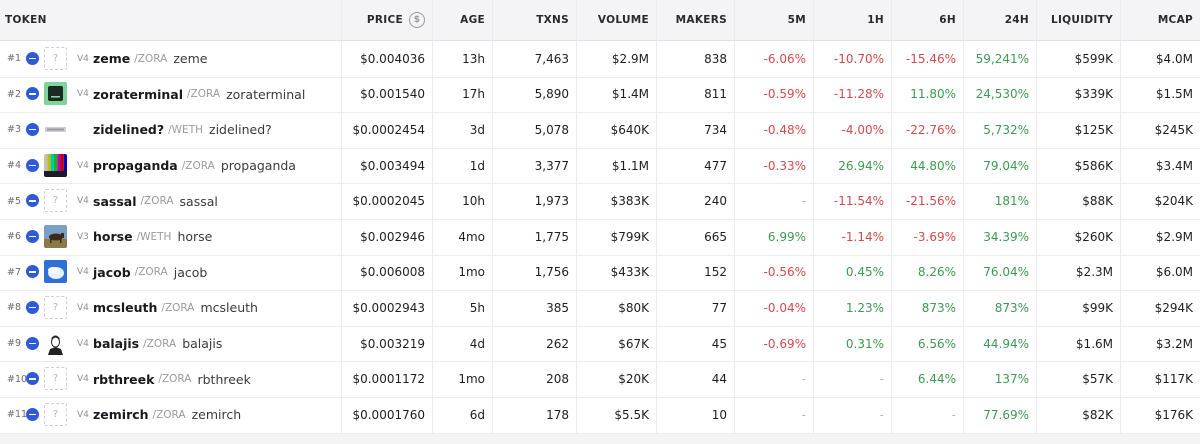  What do you see at coordinates (462, 130) in the screenshot?
I see `age-cell: 3d` at bounding box center [462, 130].